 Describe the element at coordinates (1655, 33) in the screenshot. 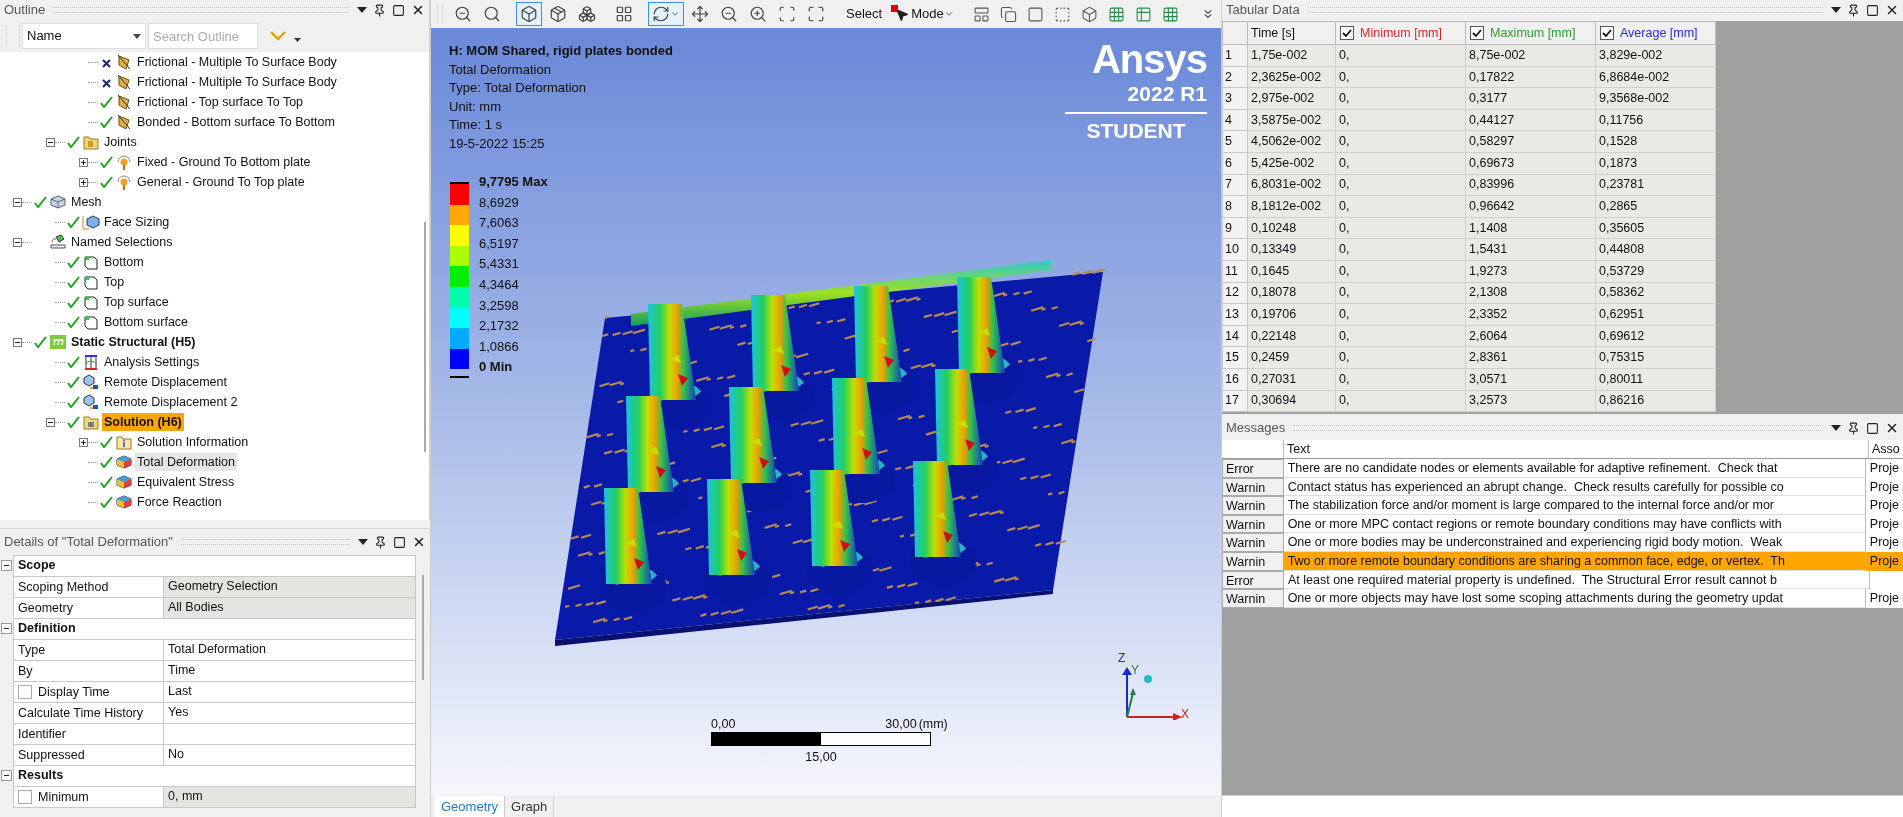

I see `column-header: Average [mm]` at that location.